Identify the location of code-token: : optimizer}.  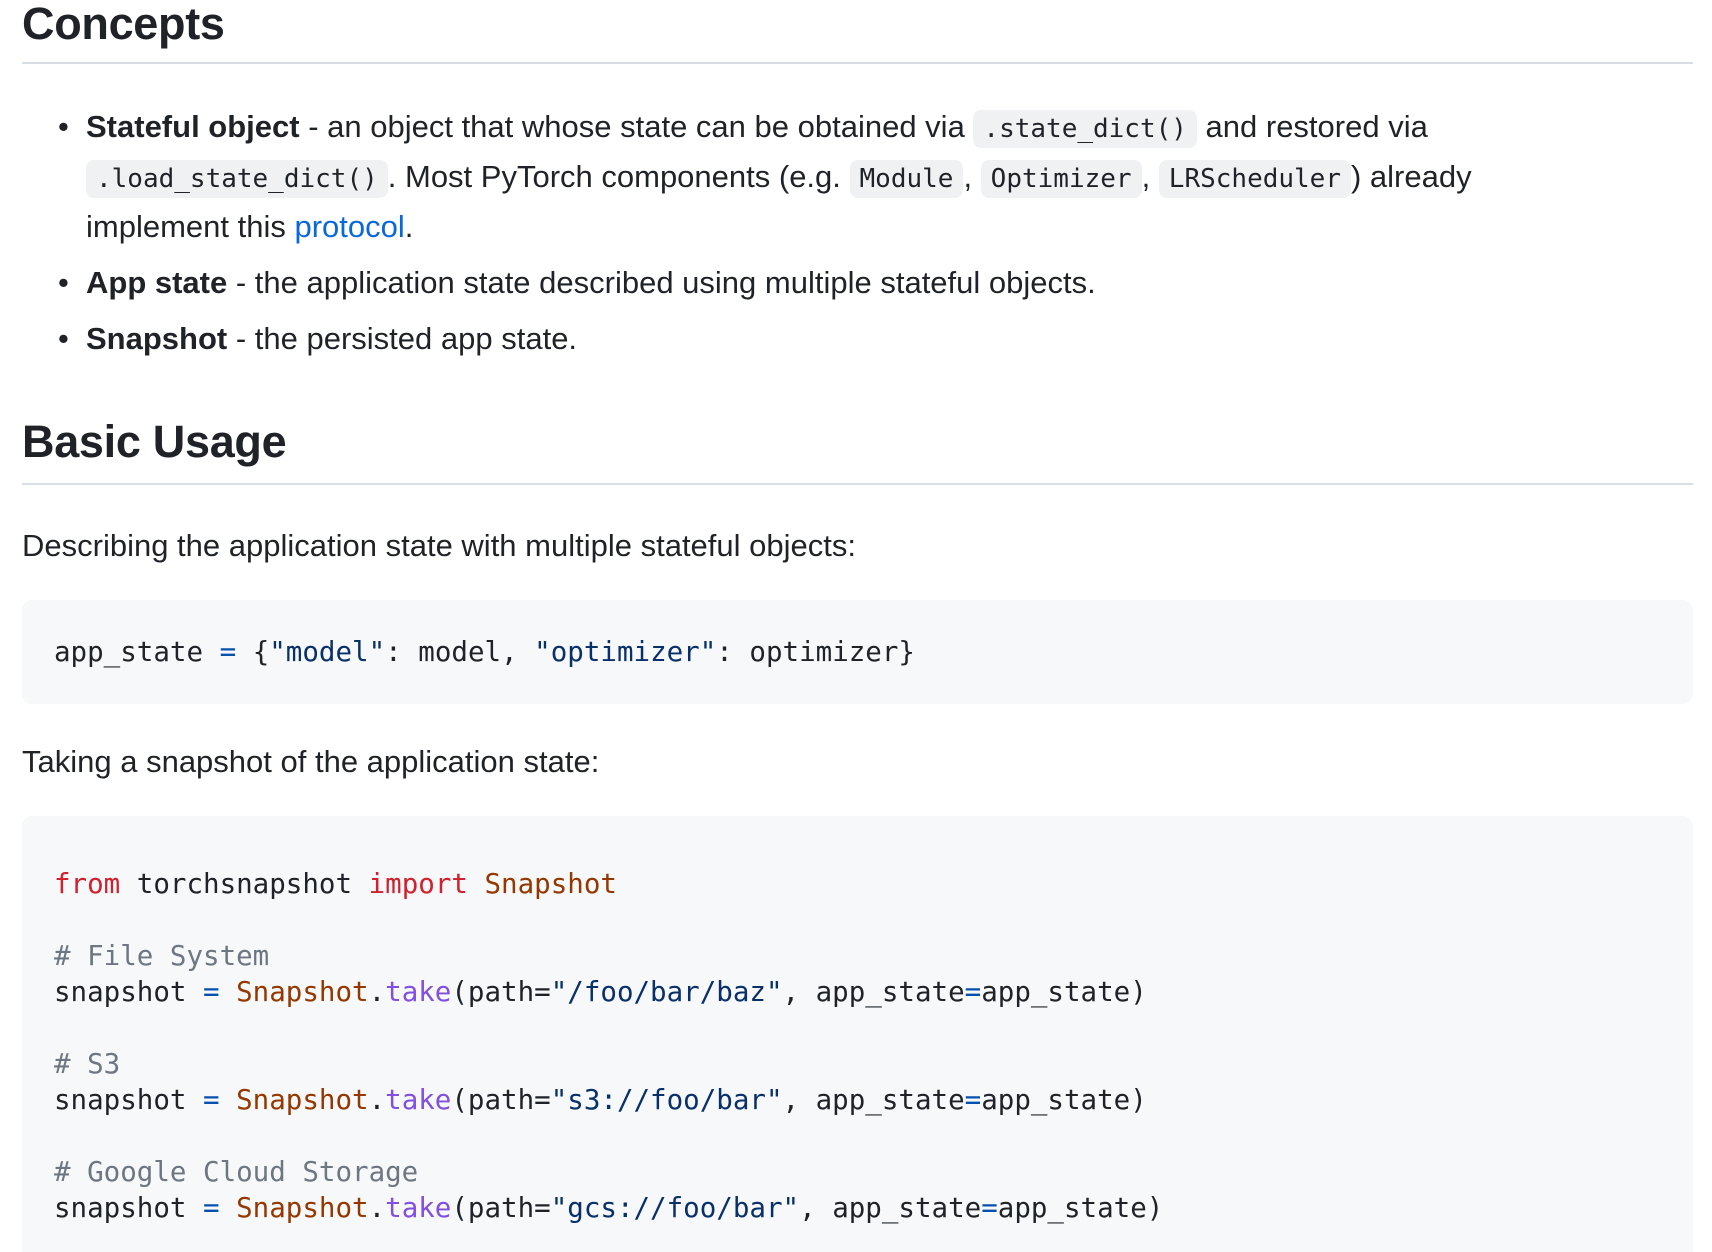
(815, 652).